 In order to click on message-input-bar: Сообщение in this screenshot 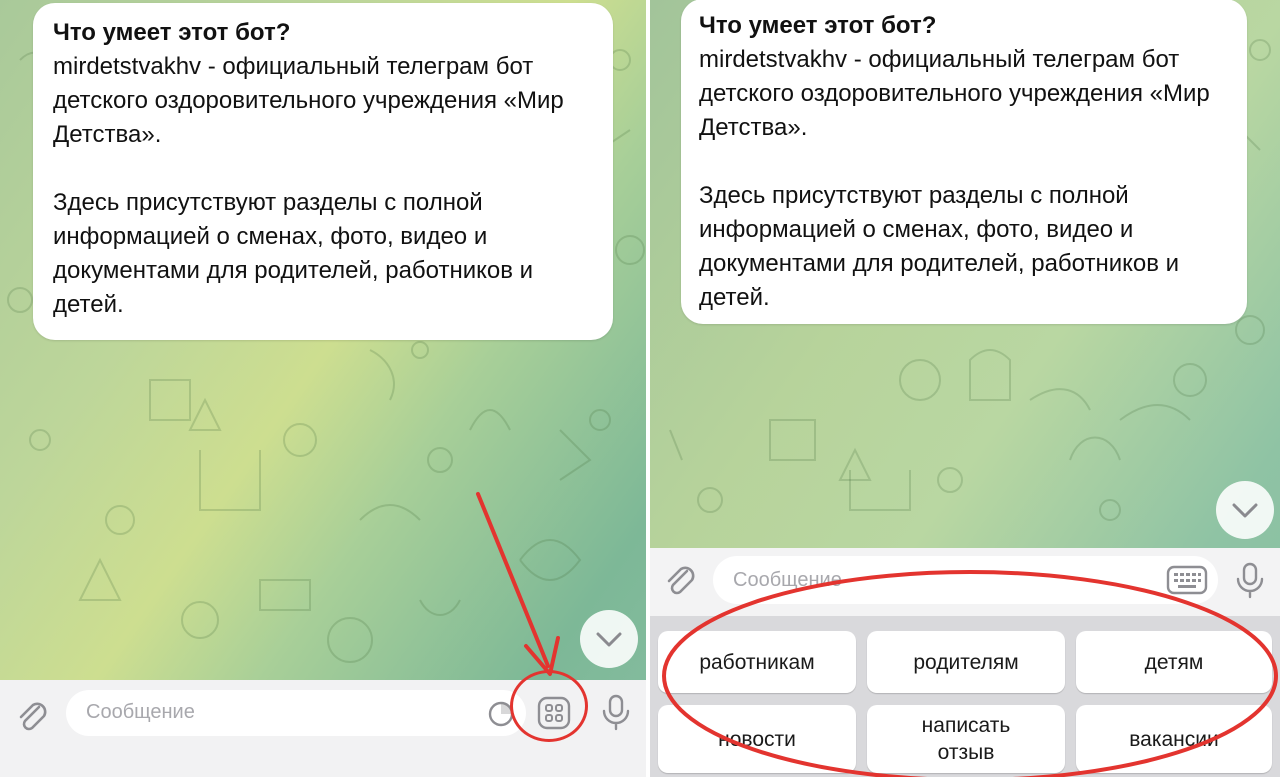, I will do `click(323, 723)`.